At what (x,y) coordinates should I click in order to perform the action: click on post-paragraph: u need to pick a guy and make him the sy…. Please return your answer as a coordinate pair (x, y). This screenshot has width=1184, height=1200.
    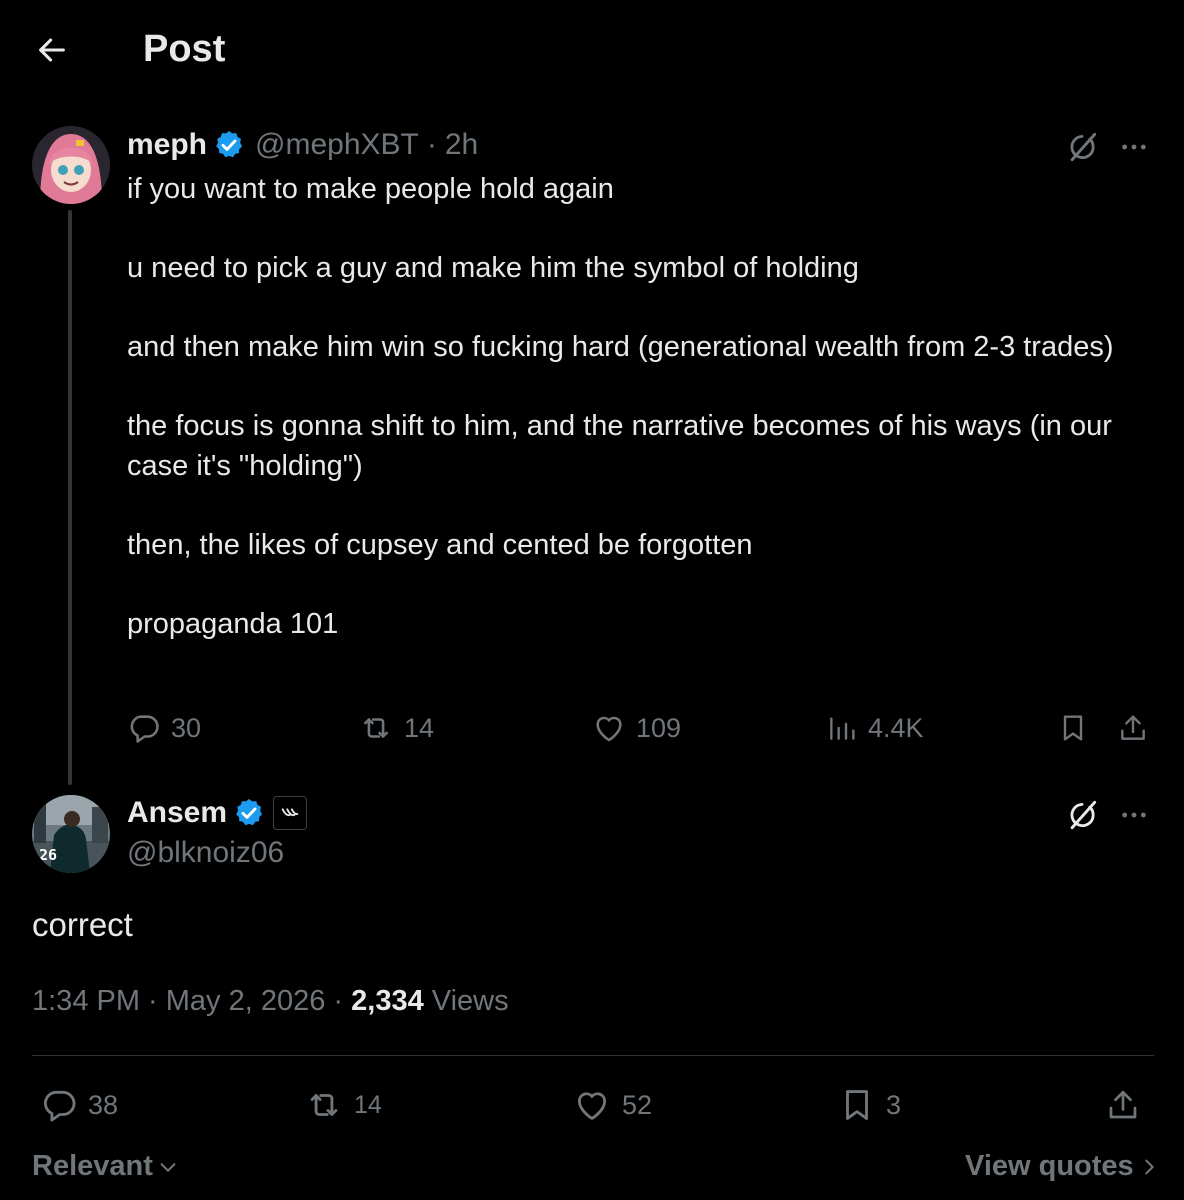
    Looking at the image, I should click on (493, 268).